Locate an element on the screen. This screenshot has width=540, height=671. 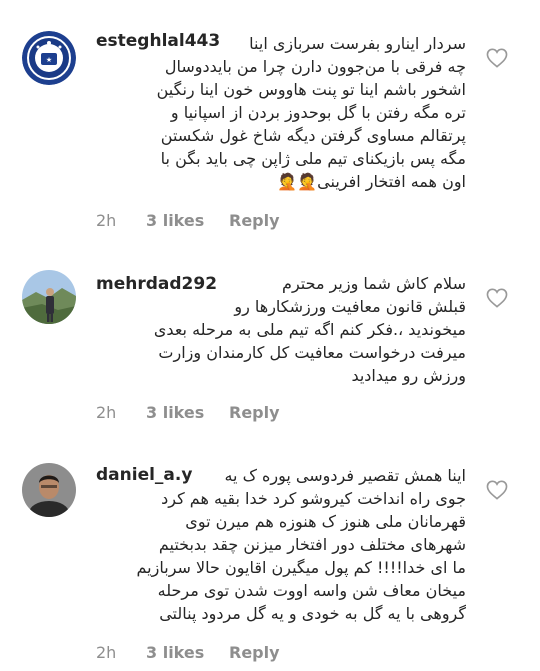
esteghlal-club-logo-avatar: ★ is located at coordinates (49, 58).